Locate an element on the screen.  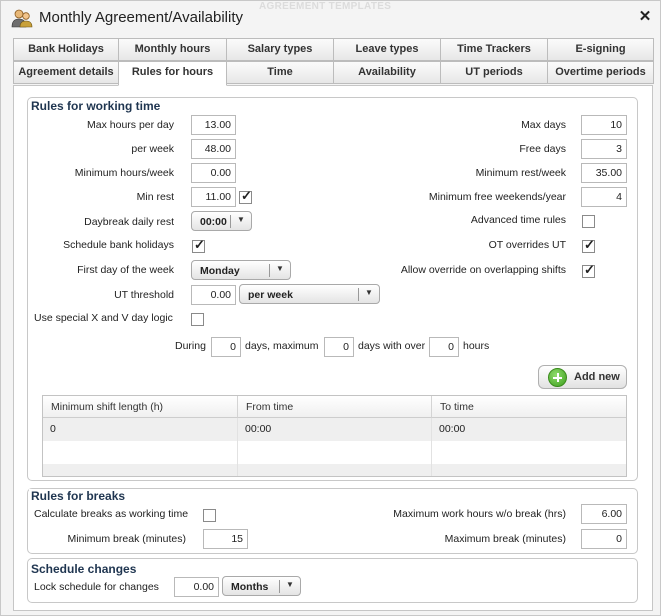
during-days-input: 0 is located at coordinates (226, 347).